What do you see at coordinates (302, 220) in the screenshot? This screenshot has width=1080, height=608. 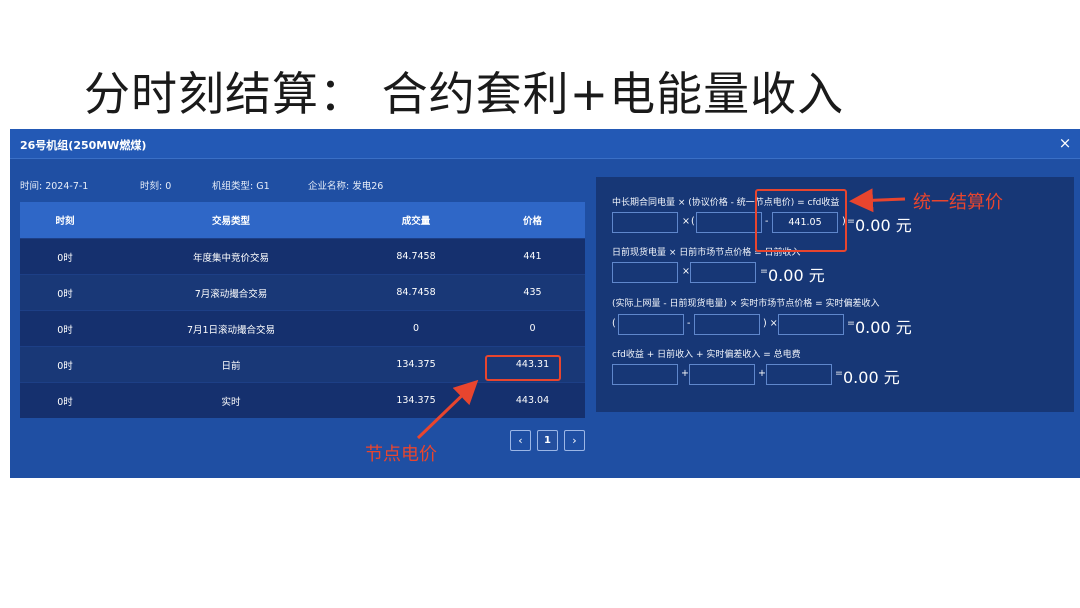 I see `table-header: 时刻 交易类型 成交量 价格` at bounding box center [302, 220].